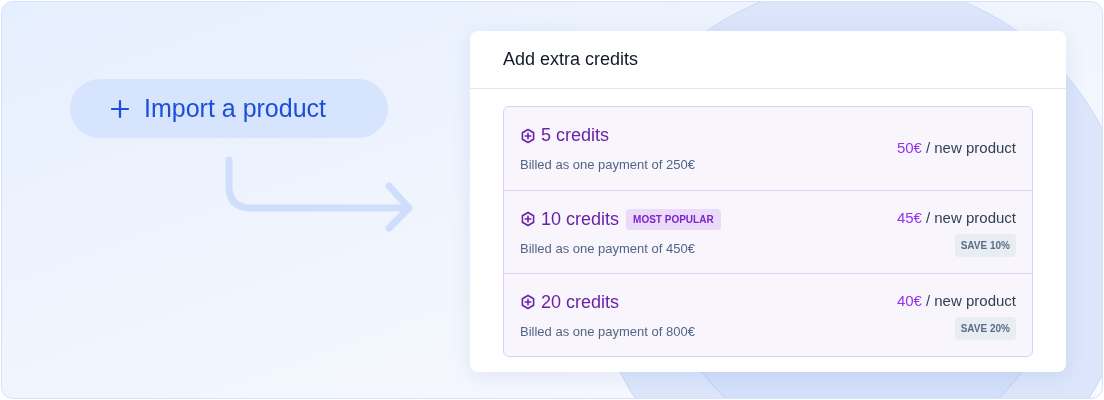 This screenshot has width=1104, height=400. I want to click on price-text: 50€, so click(909, 148).